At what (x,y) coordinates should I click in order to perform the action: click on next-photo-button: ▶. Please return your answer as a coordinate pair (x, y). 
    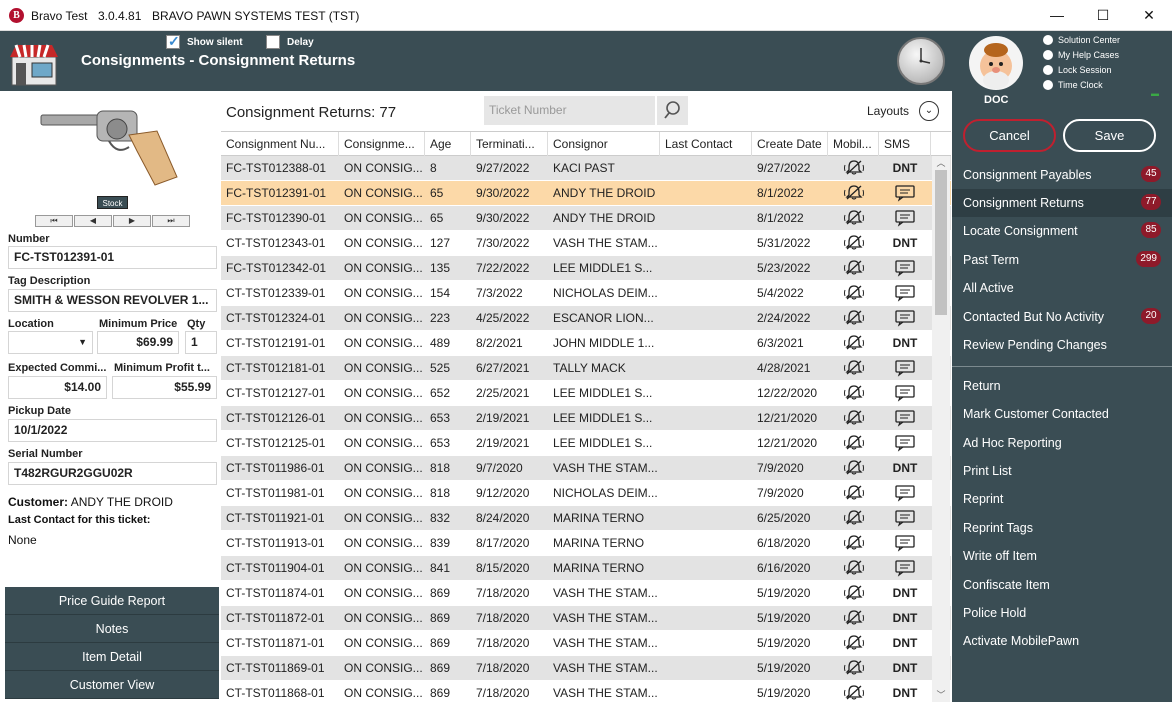
    Looking at the image, I should click on (132, 221).